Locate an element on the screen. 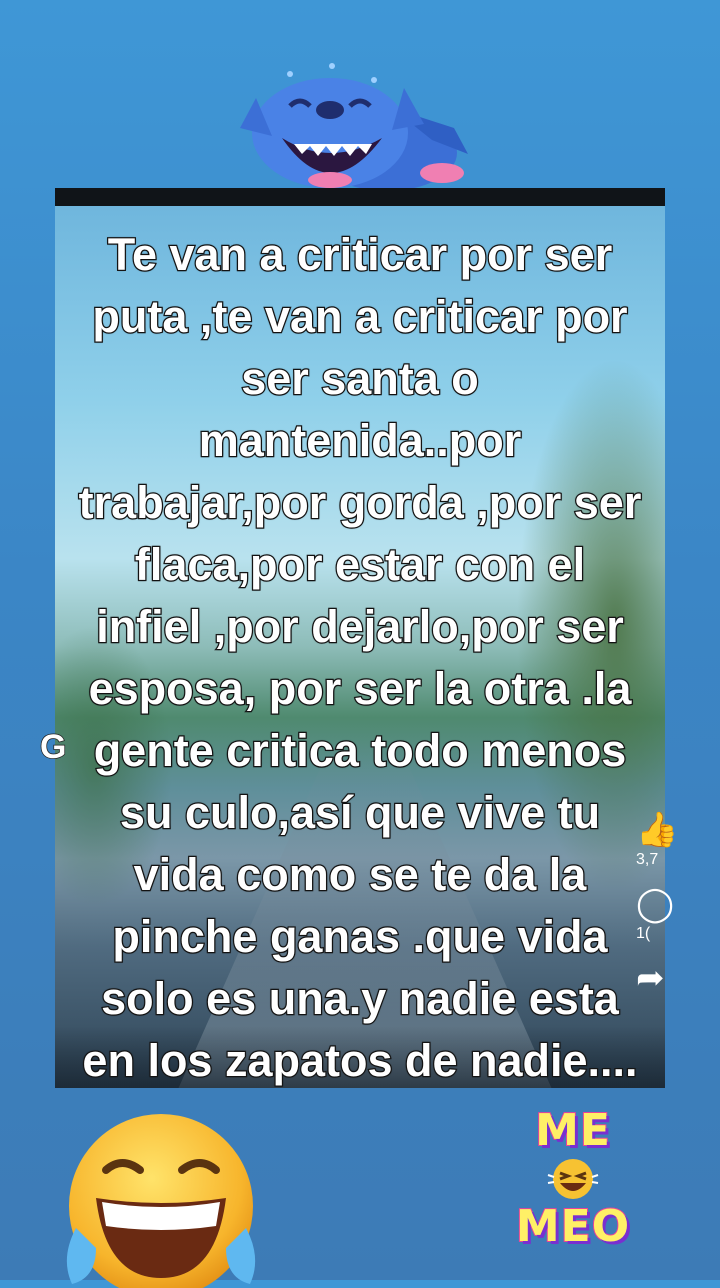 Image resolution: width=720 pixels, height=1288 pixels. side-actions: 👍 3,7 ◯ 1( ➦ is located at coordinates (657, 904).